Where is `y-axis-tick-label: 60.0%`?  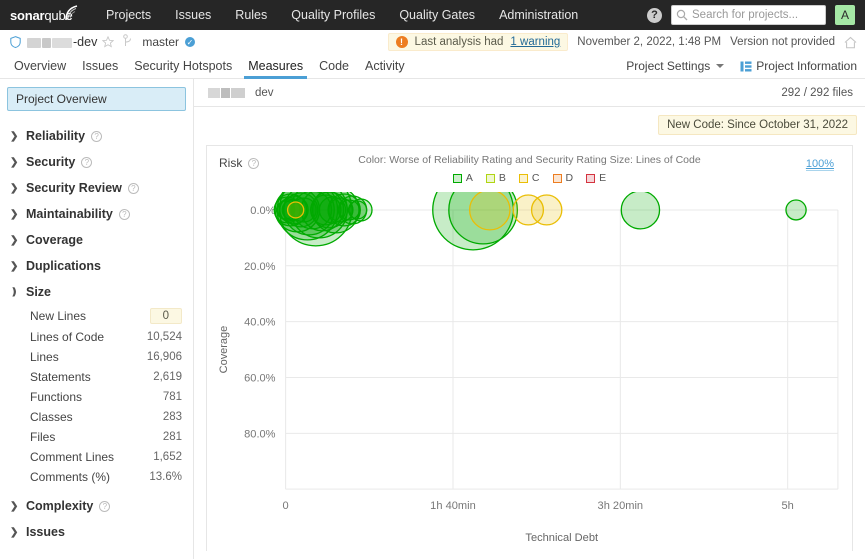
y-axis-tick-label: 60.0% is located at coordinates (260, 379).